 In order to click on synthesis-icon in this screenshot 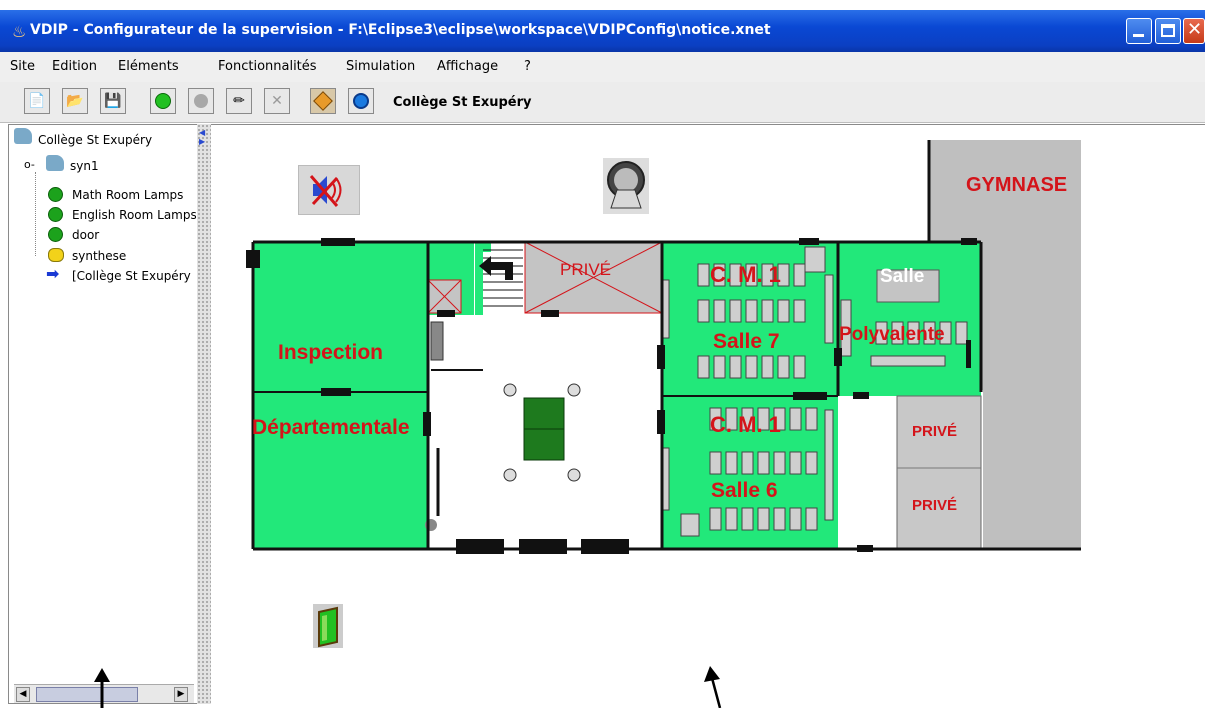, I will do `click(56, 255)`.